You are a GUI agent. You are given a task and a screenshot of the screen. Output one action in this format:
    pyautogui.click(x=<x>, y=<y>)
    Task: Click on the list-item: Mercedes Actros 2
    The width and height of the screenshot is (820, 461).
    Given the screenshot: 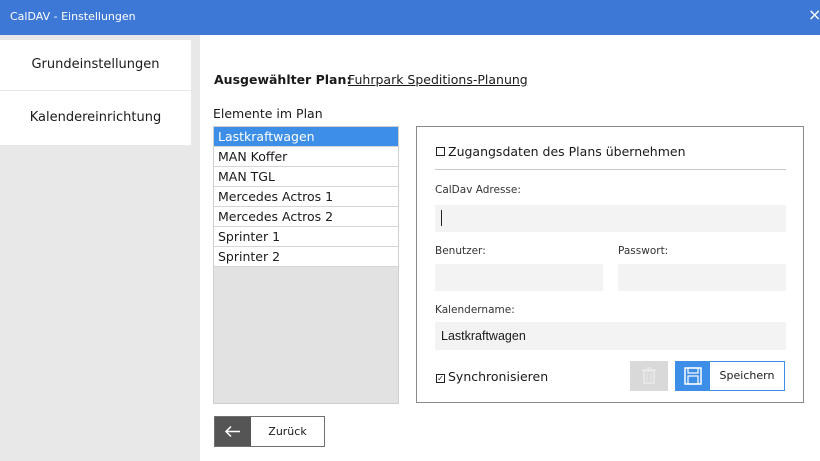 What is the action you would take?
    pyautogui.click(x=306, y=217)
    